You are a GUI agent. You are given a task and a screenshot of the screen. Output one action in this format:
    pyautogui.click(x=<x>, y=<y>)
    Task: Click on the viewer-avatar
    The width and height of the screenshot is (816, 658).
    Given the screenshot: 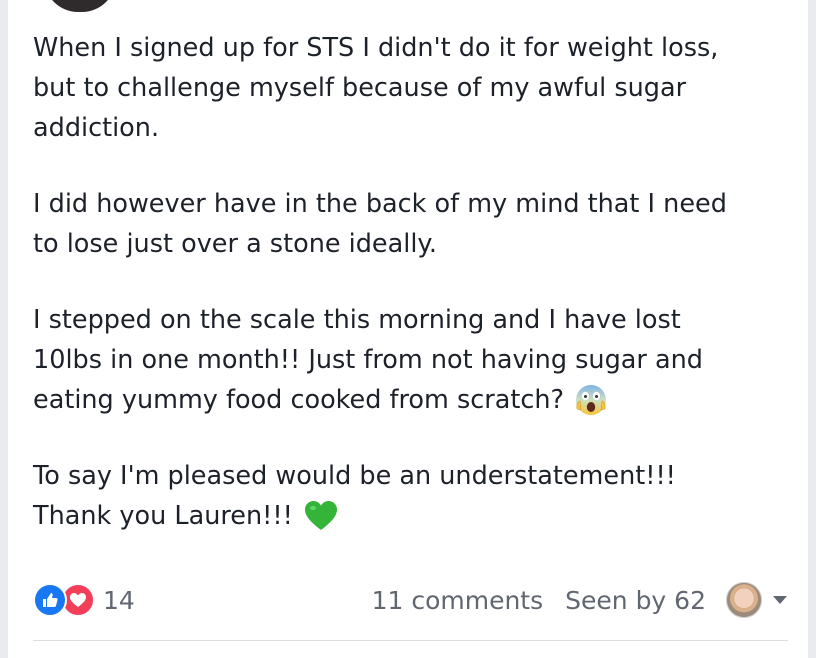 What is the action you would take?
    pyautogui.click(x=744, y=600)
    